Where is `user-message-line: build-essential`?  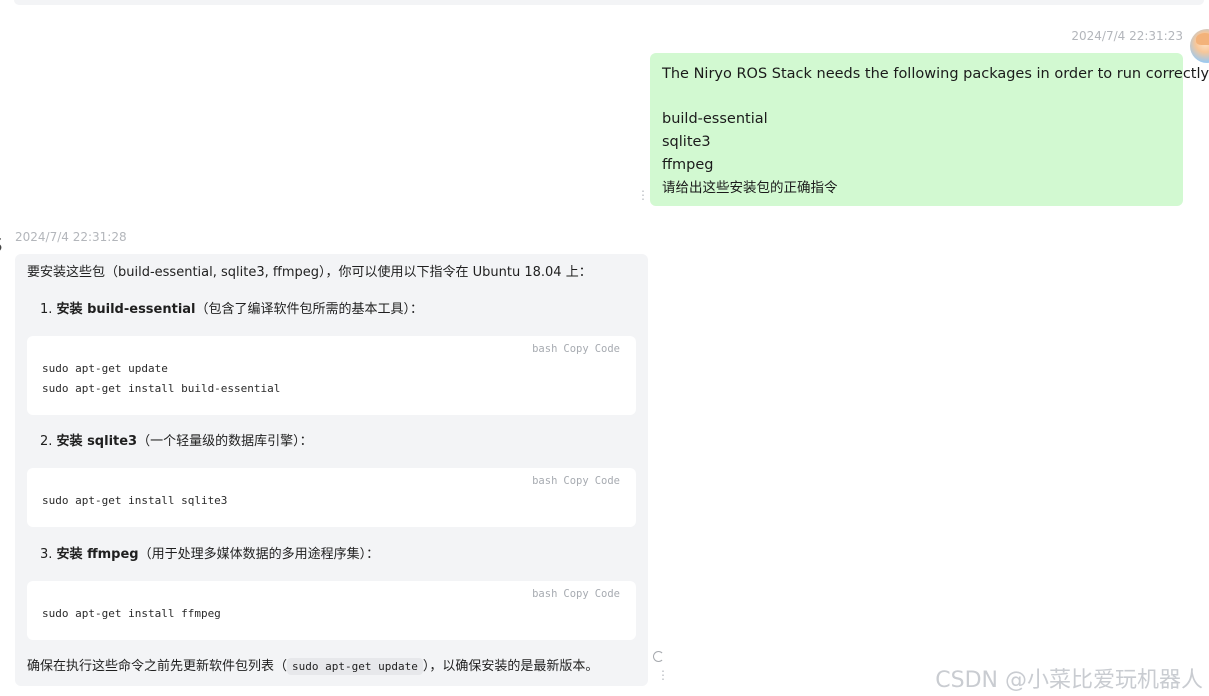 user-message-line: build-essential is located at coordinates (715, 119).